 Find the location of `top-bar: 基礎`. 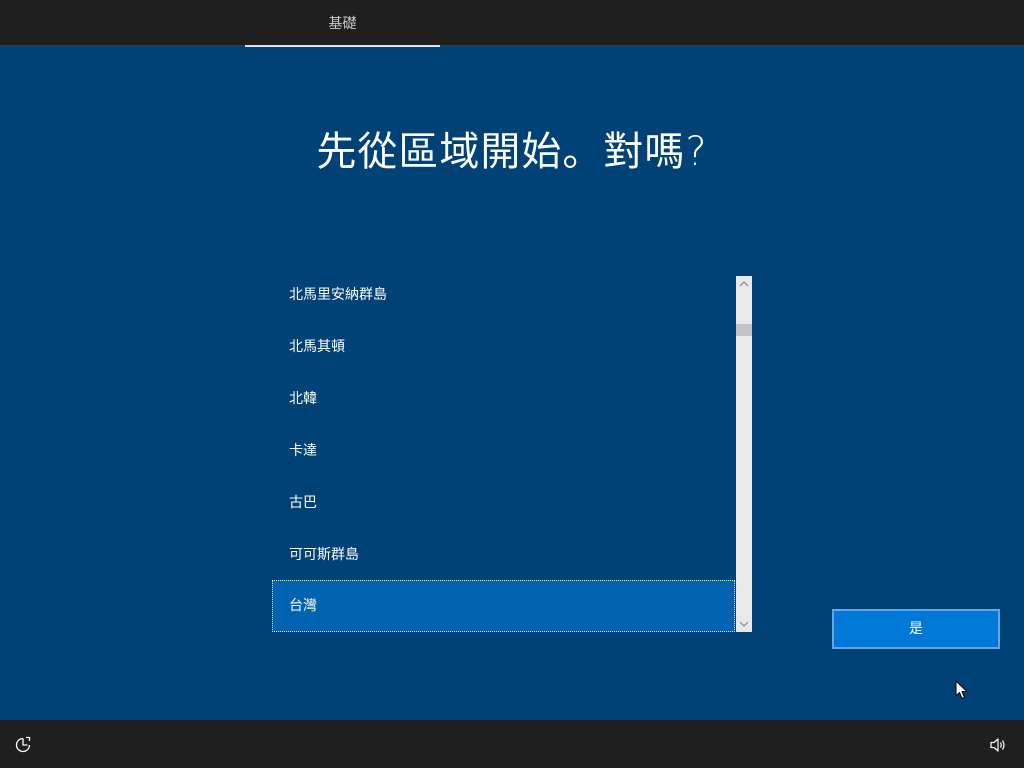

top-bar: 基礎 is located at coordinates (512, 23).